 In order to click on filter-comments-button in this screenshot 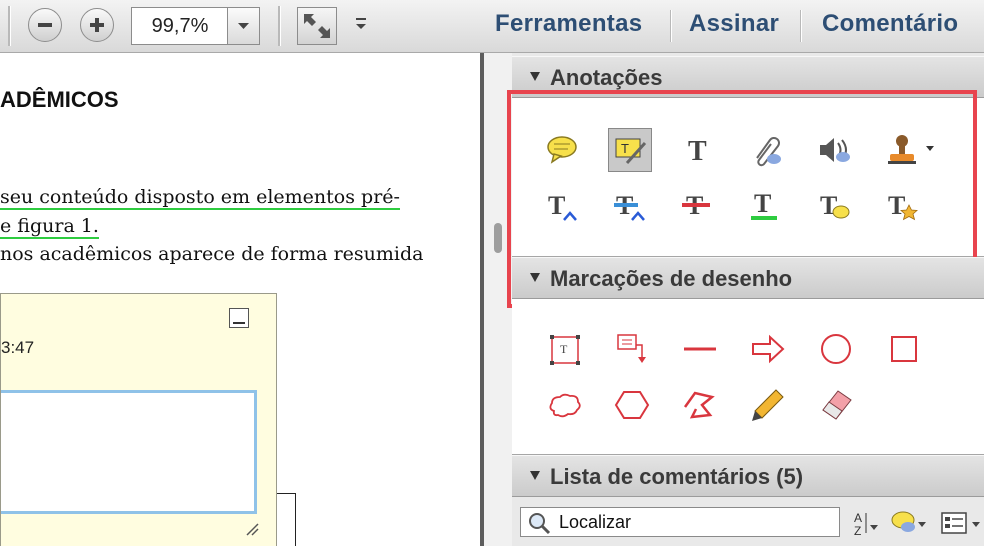, I will do `click(910, 523)`.